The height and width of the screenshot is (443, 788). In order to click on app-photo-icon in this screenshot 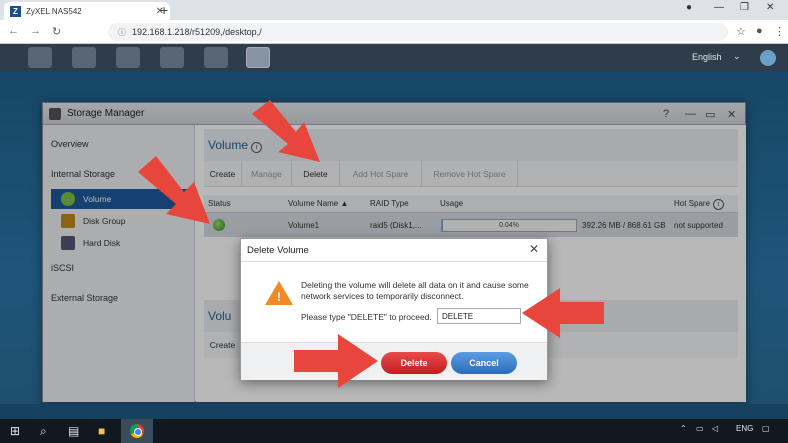, I will do `click(84, 57)`.